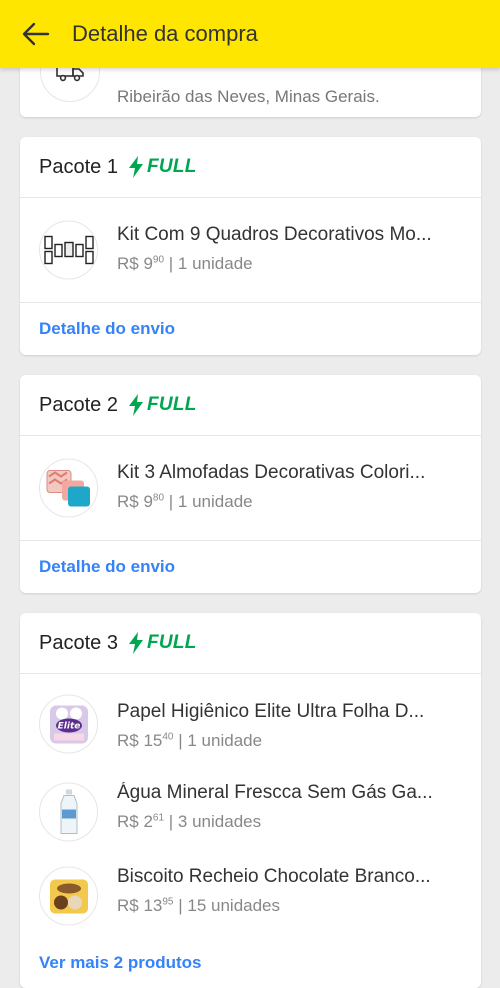 Image resolution: width=500 pixels, height=988 pixels. I want to click on item-price-qty: R$ 1540 | 1 unidade, so click(190, 740).